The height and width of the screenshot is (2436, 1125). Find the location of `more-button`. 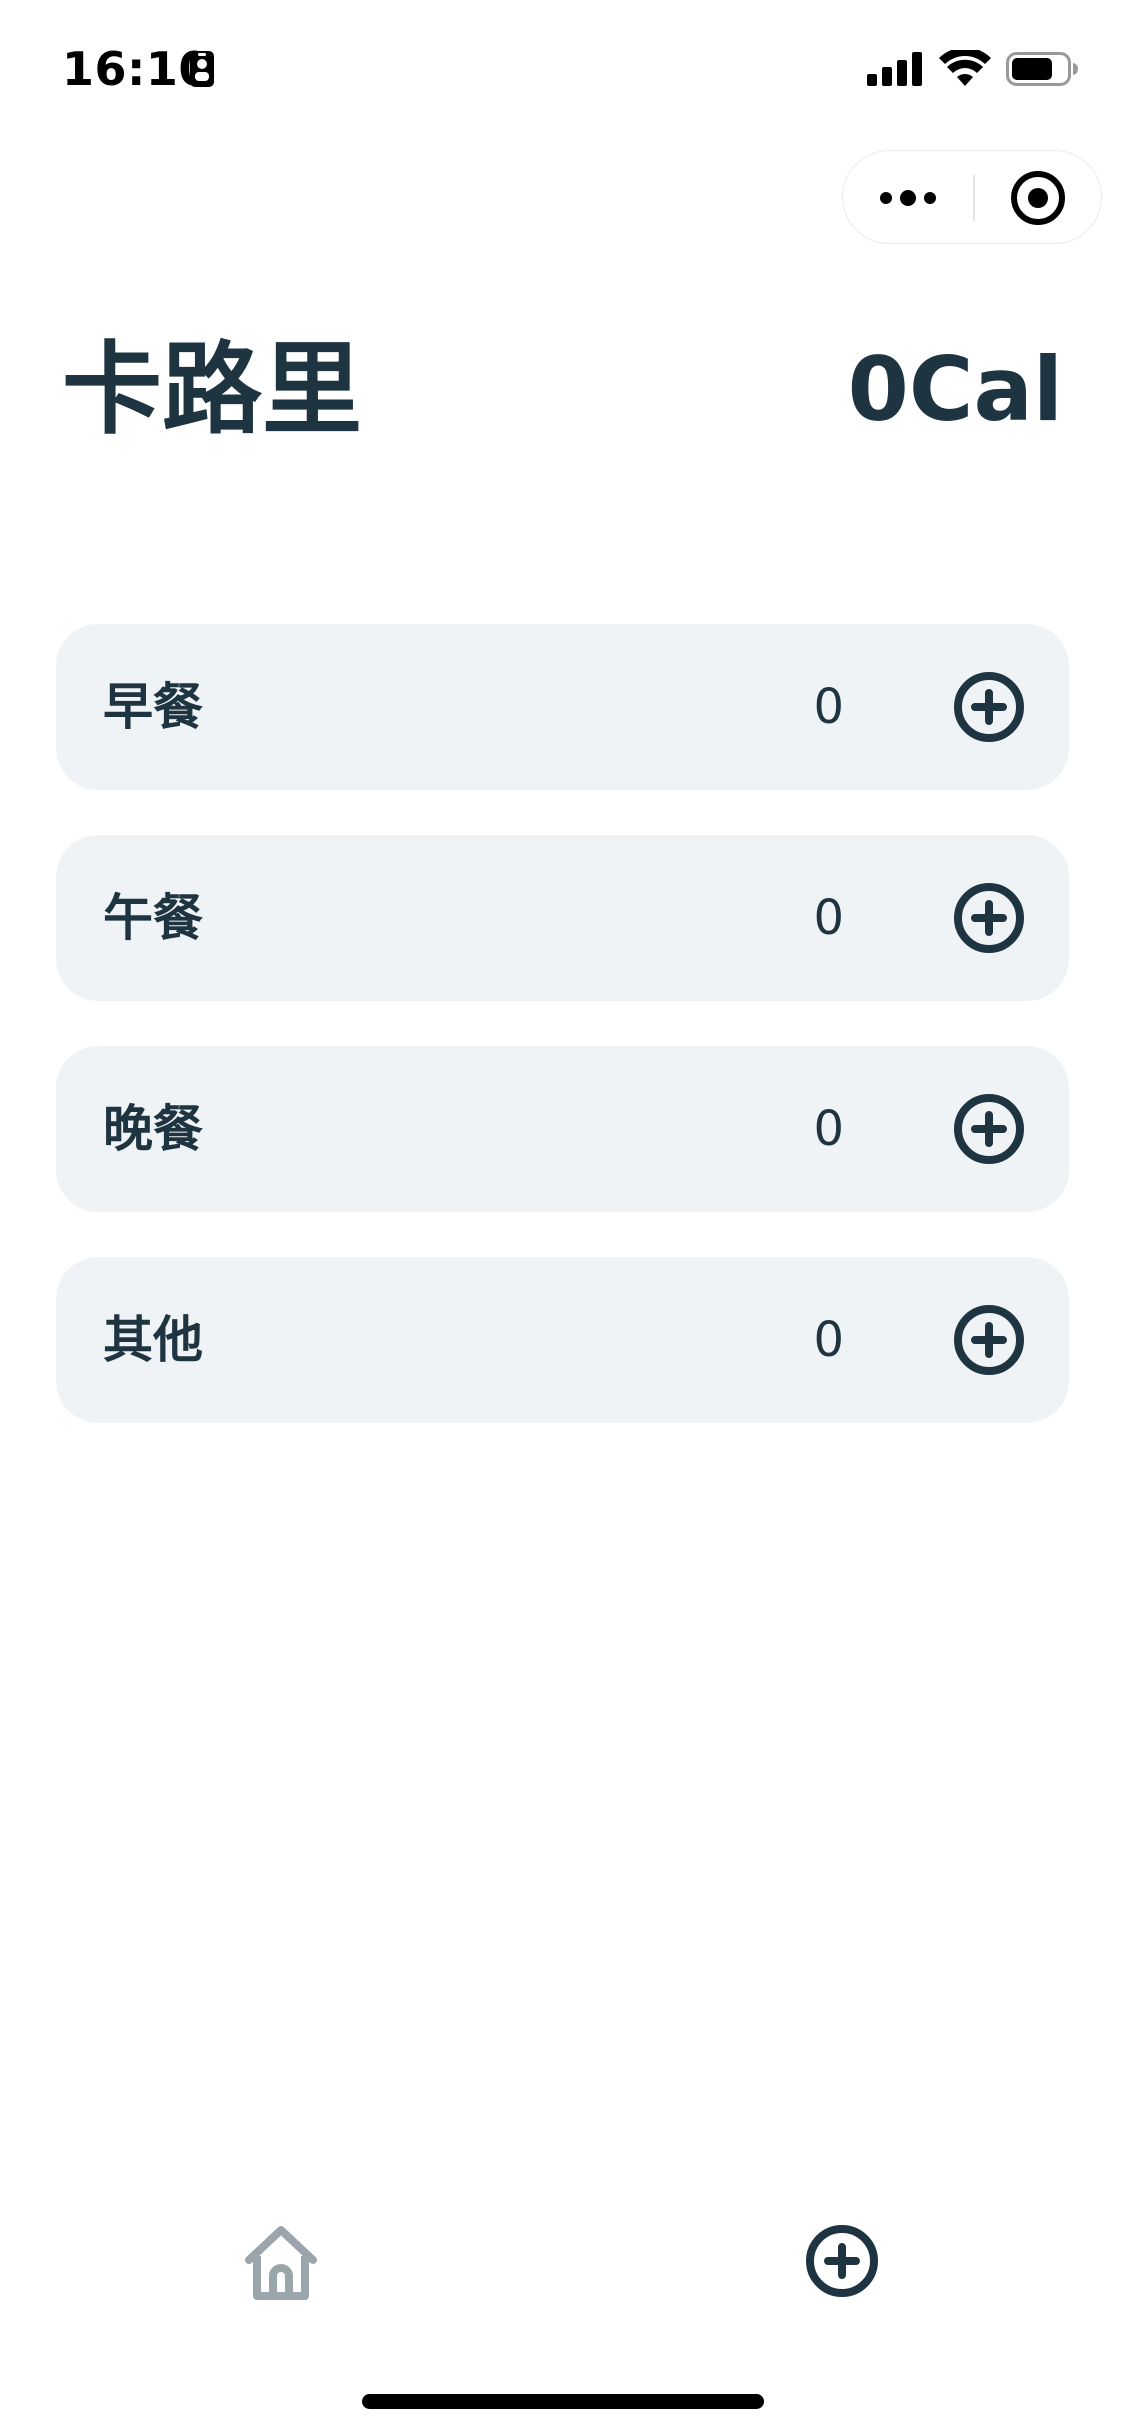

more-button is located at coordinates (908, 198).